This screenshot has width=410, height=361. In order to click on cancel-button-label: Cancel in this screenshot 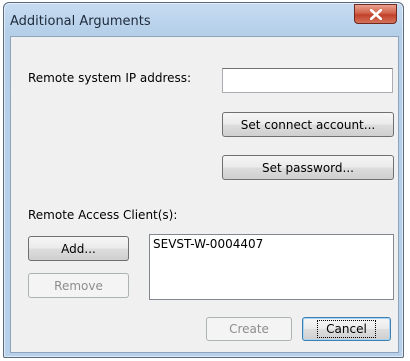, I will do `click(346, 329)`.